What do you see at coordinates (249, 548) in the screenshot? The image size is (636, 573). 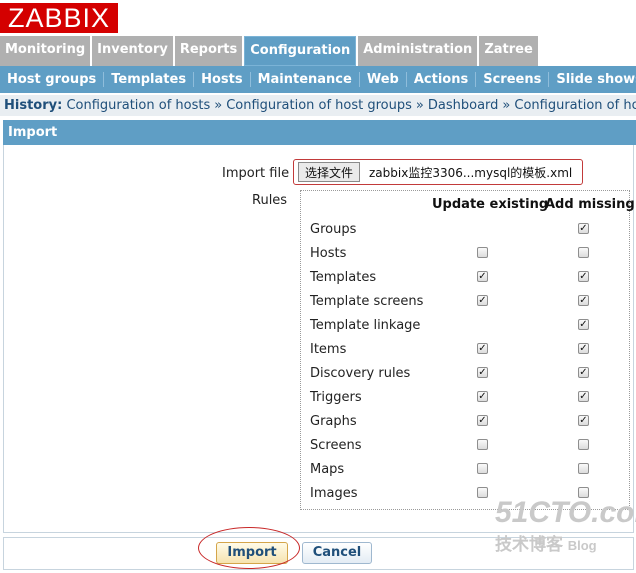 I see `highlight-ellipse` at bounding box center [249, 548].